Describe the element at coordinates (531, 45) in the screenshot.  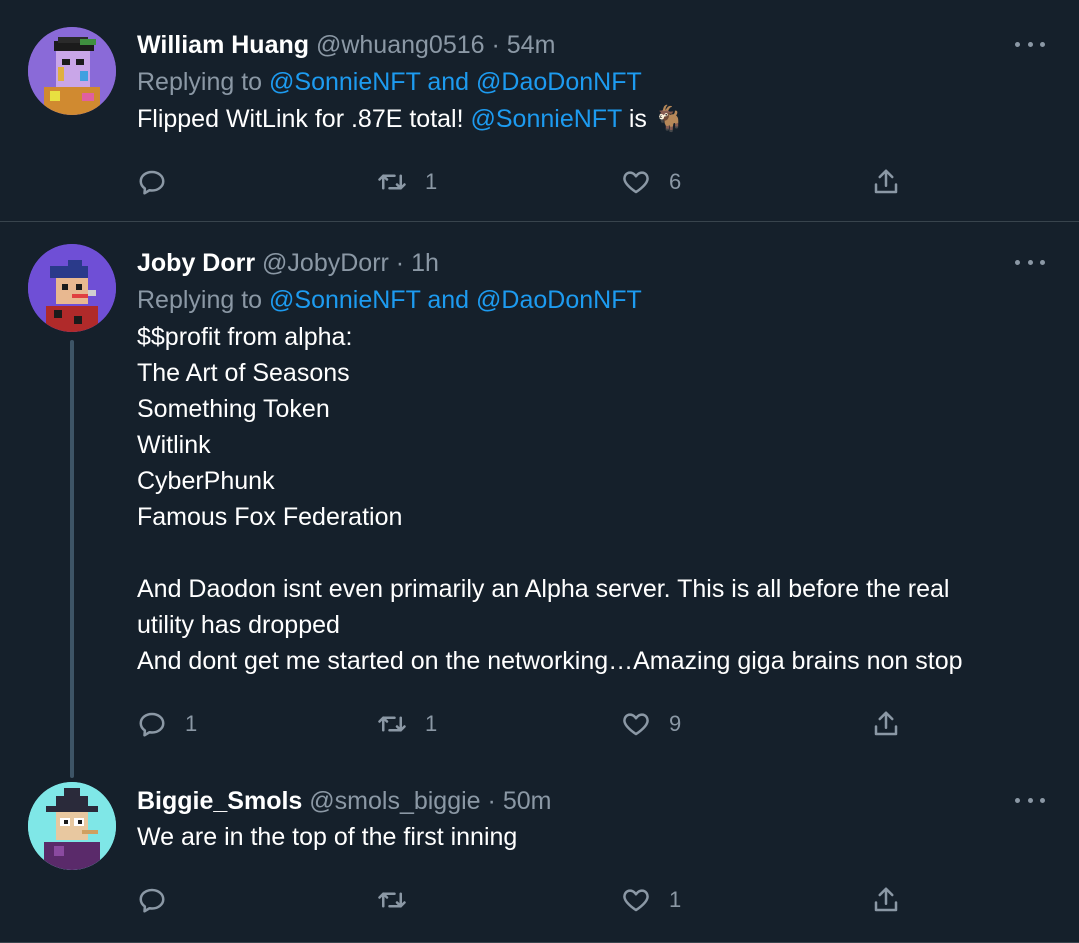
I see `timestamp: 54m` at that location.